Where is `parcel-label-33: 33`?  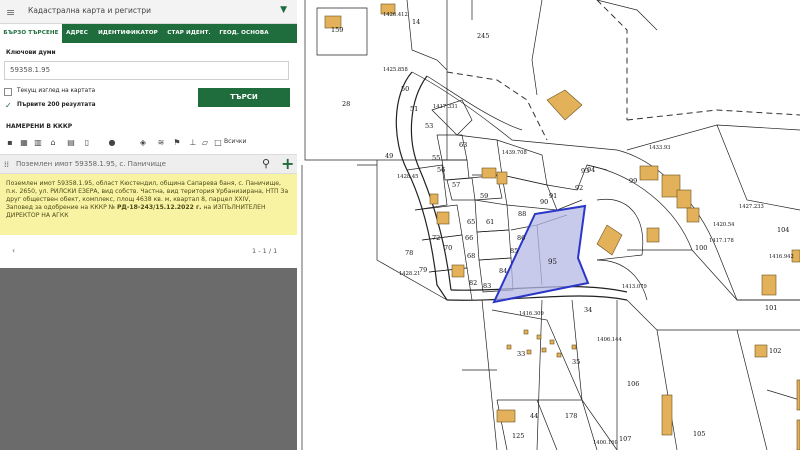 parcel-label-33: 33 is located at coordinates (521, 354).